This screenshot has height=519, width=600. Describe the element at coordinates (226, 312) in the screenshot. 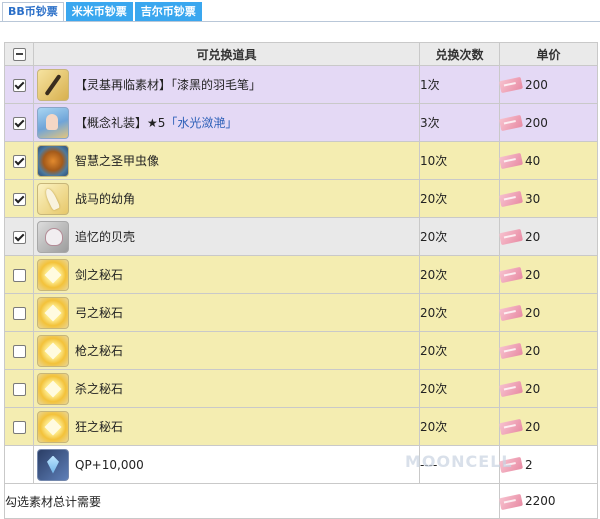

I see `item-cell: 弓之秘石` at that location.